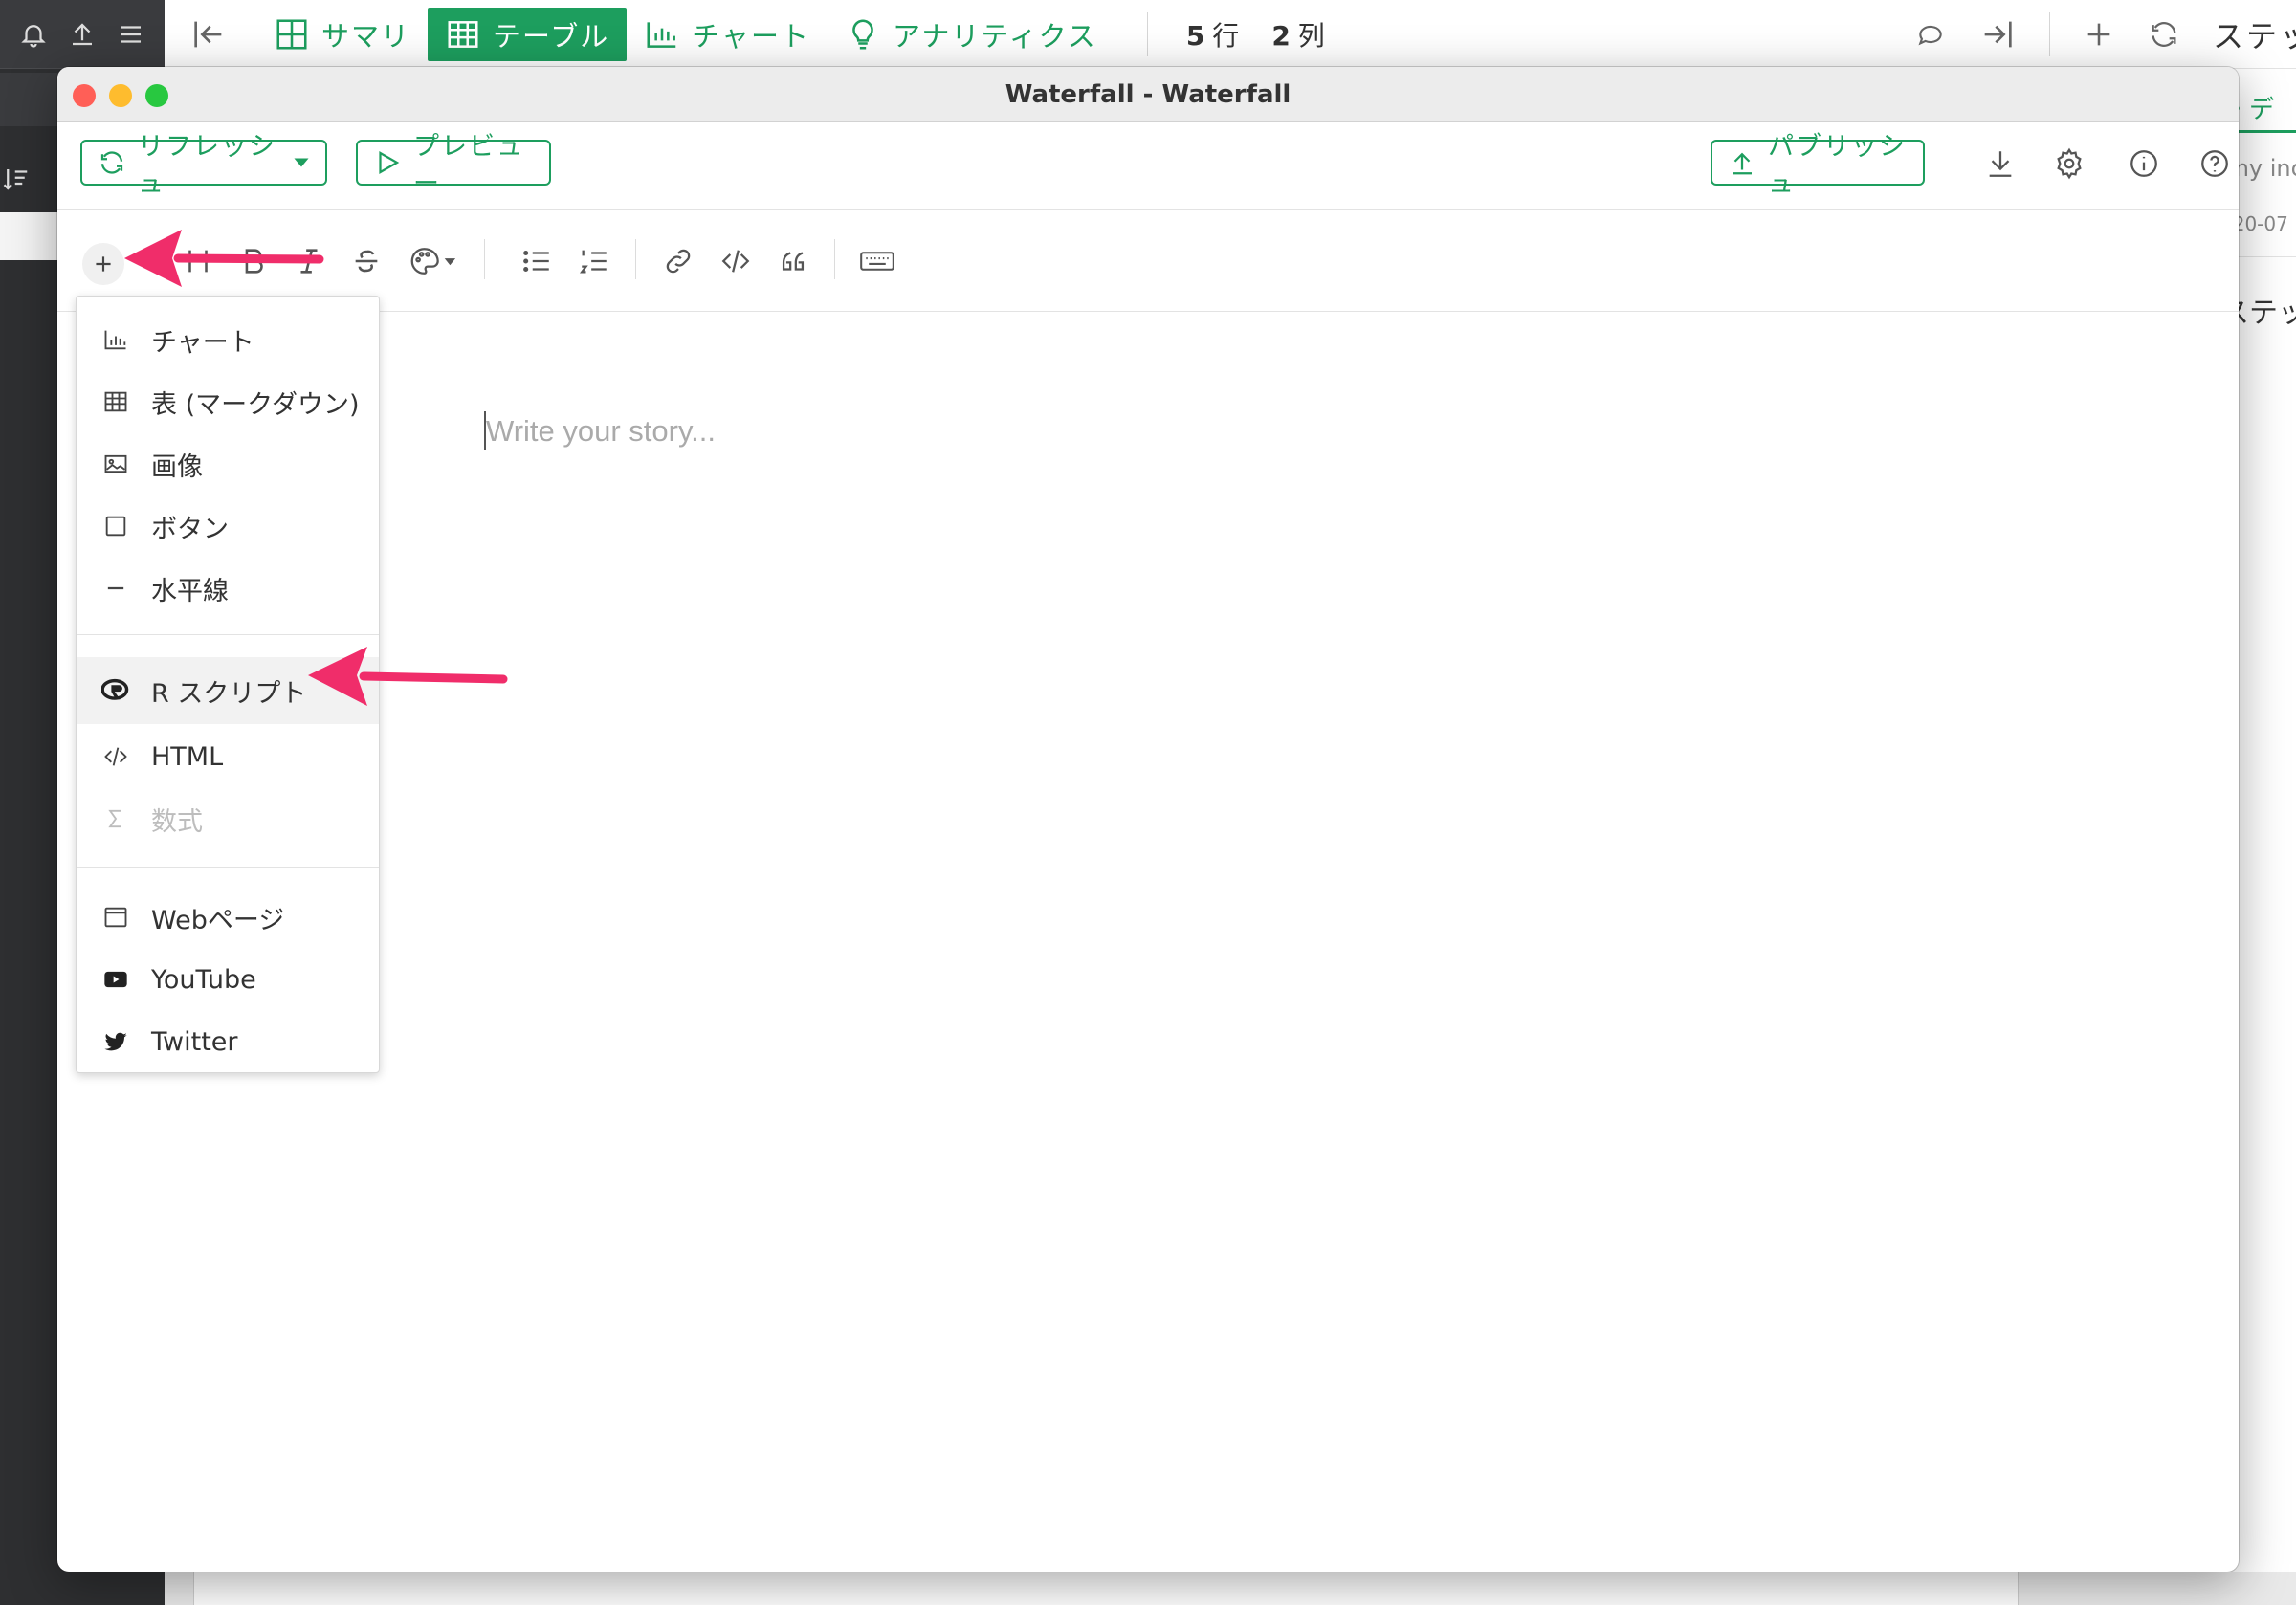 Image resolution: width=2296 pixels, height=1605 pixels. I want to click on menu-item-image: 画像, so click(228, 464).